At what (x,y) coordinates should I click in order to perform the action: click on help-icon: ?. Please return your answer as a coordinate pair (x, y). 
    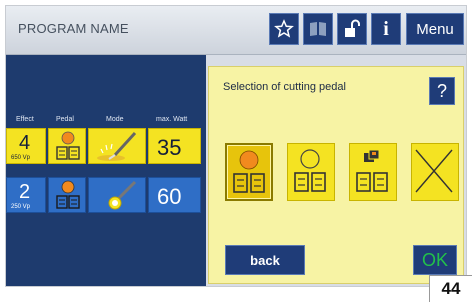
    Looking at the image, I should click on (441, 90).